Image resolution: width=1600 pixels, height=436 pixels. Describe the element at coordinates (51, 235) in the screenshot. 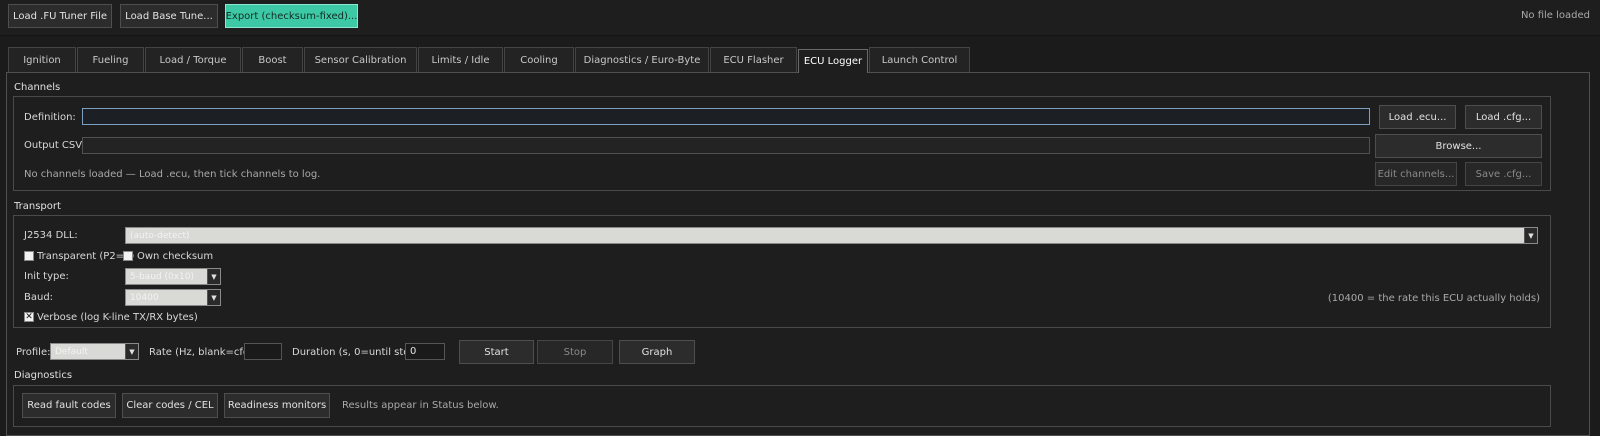

I see `j2534-dll-label: J2534 DLL:` at that location.